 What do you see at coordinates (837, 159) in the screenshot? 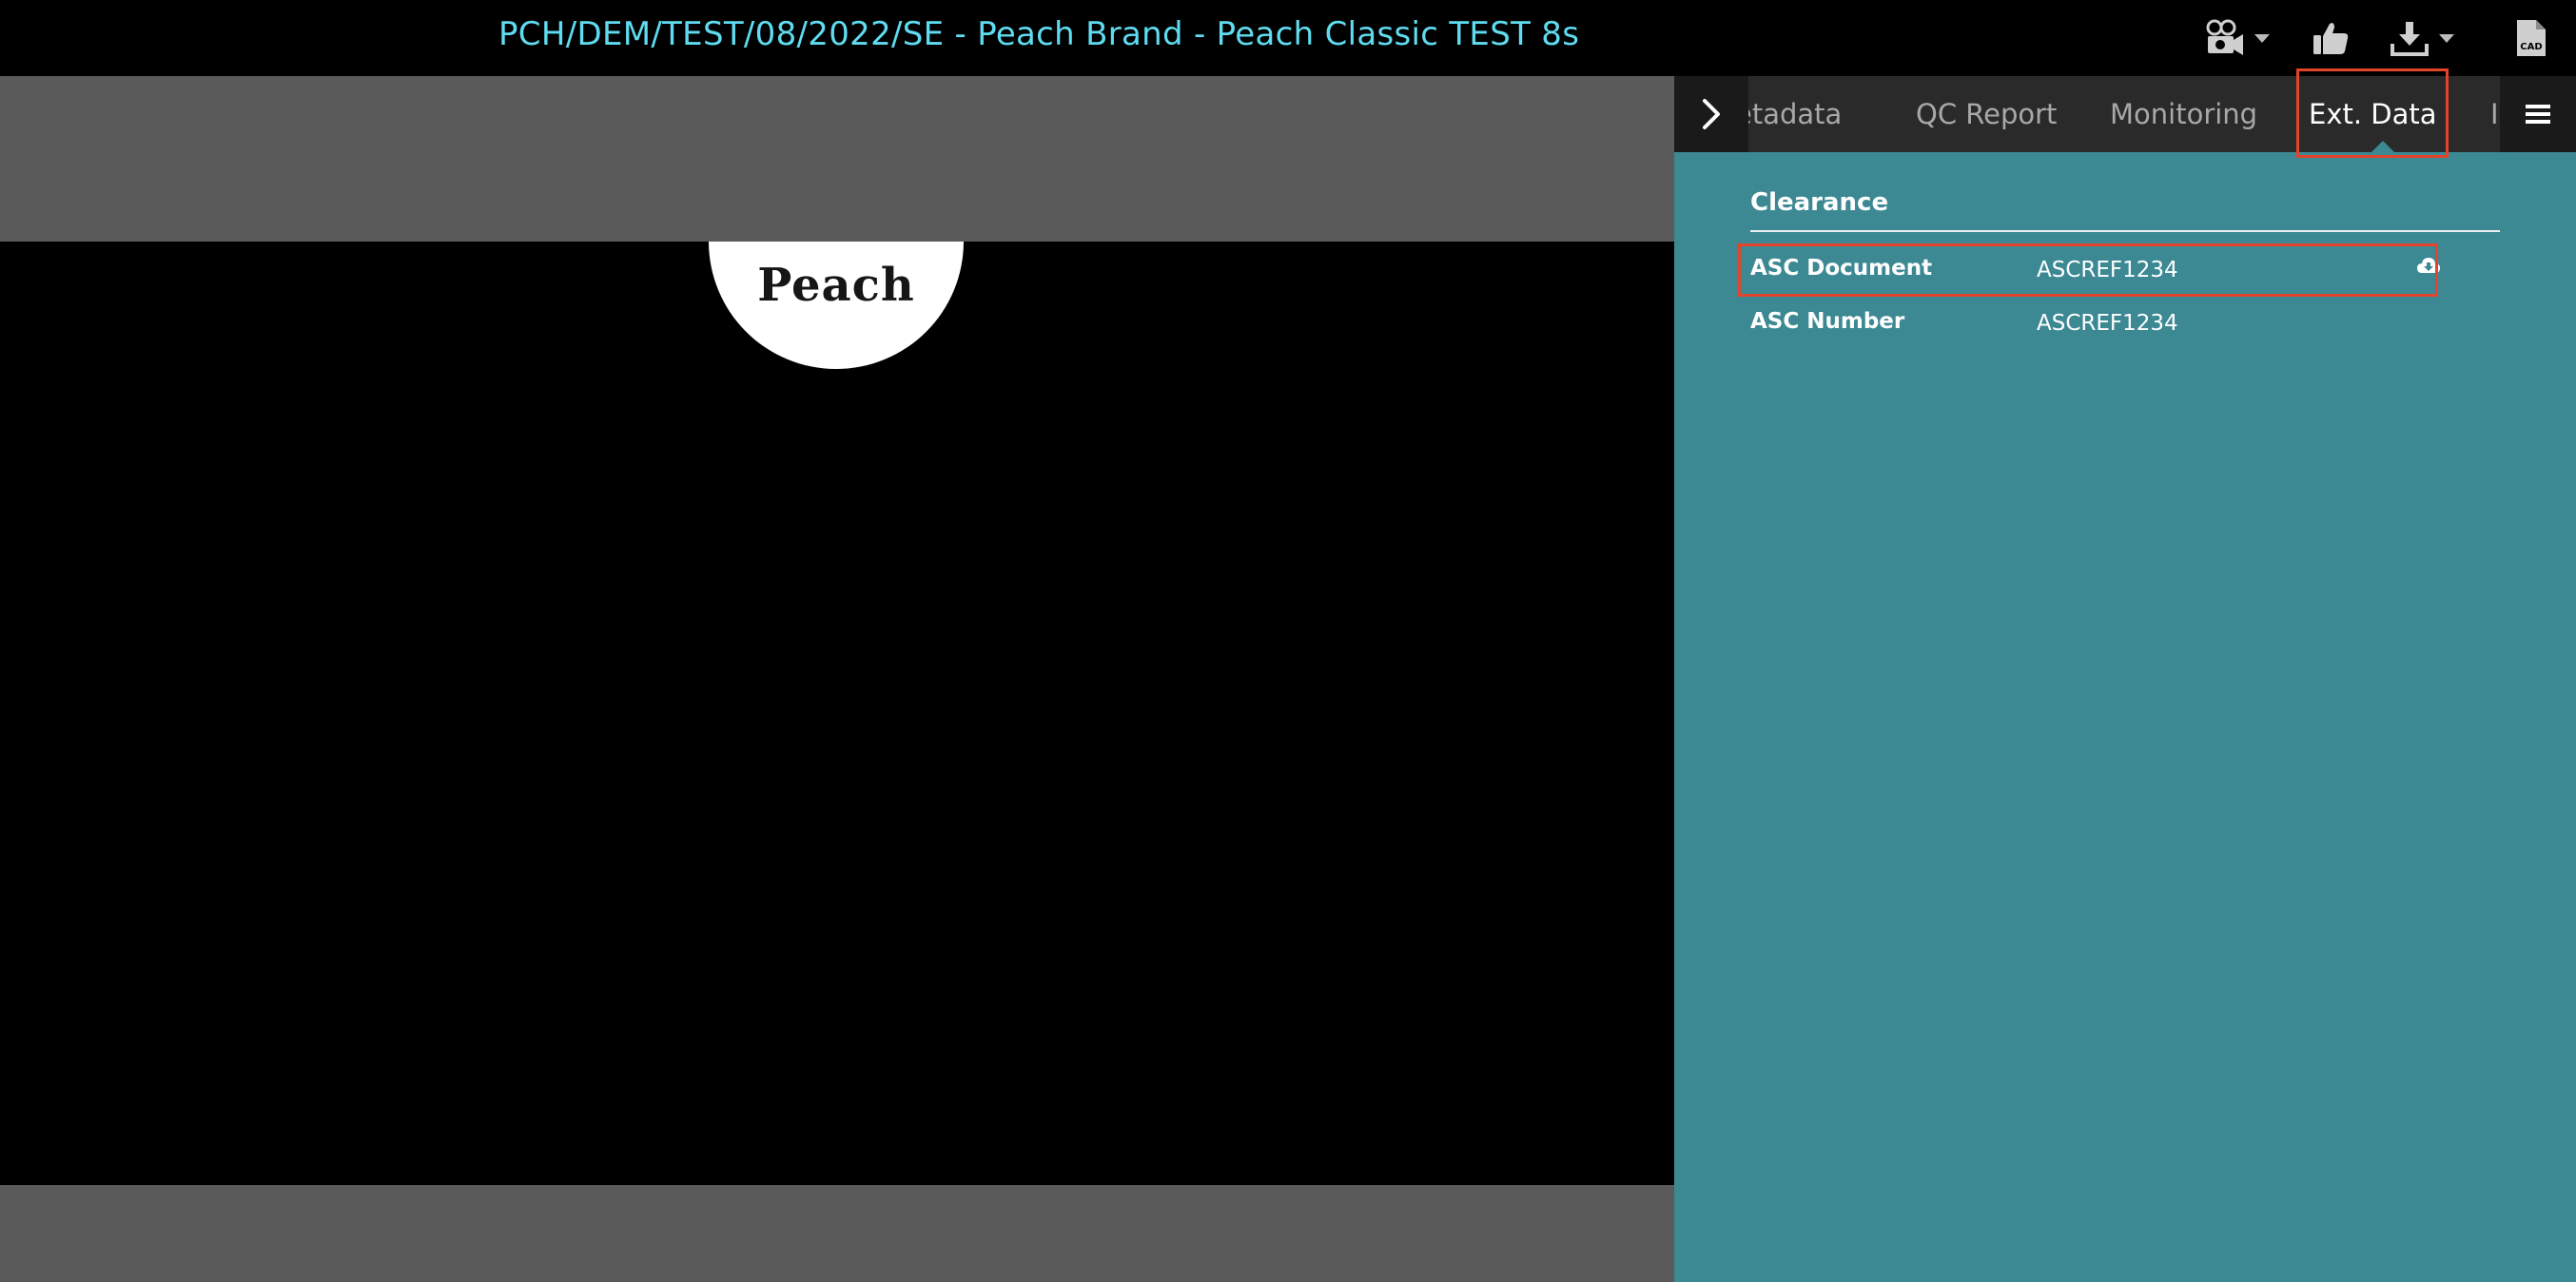
I see `letterbox-top` at bounding box center [837, 159].